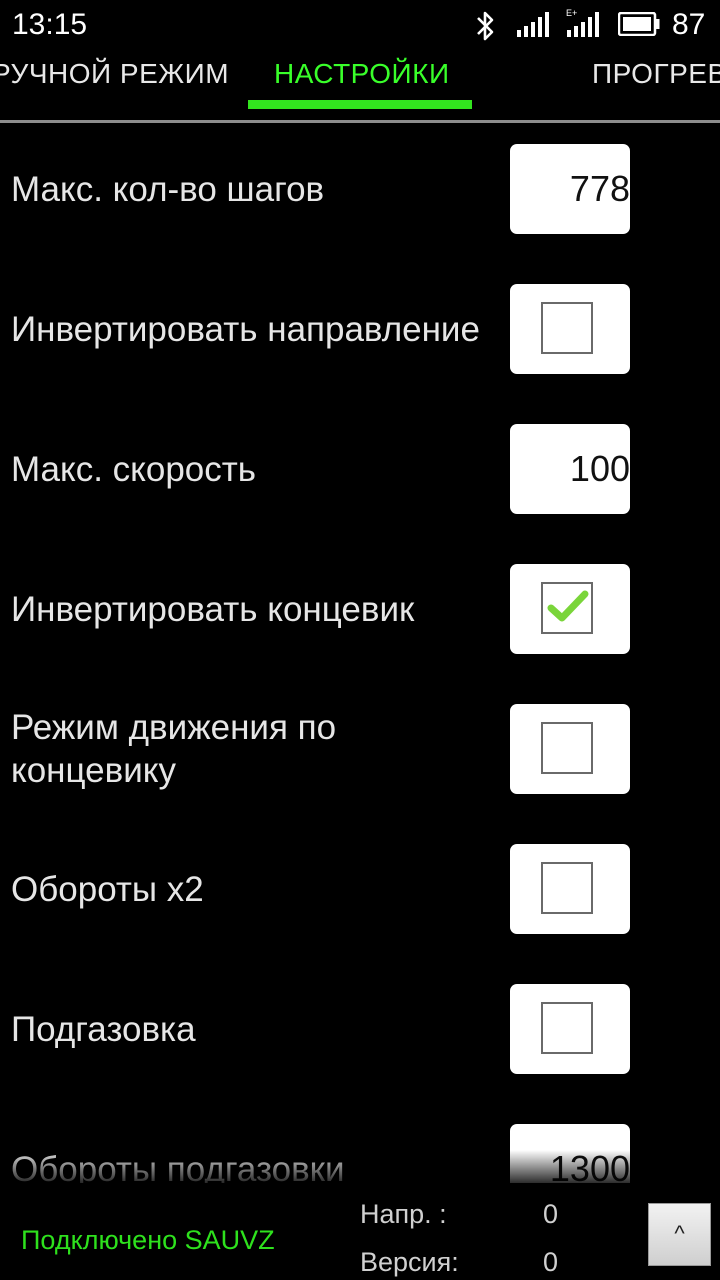  What do you see at coordinates (50, 24) in the screenshot?
I see `status-time: 13:15` at bounding box center [50, 24].